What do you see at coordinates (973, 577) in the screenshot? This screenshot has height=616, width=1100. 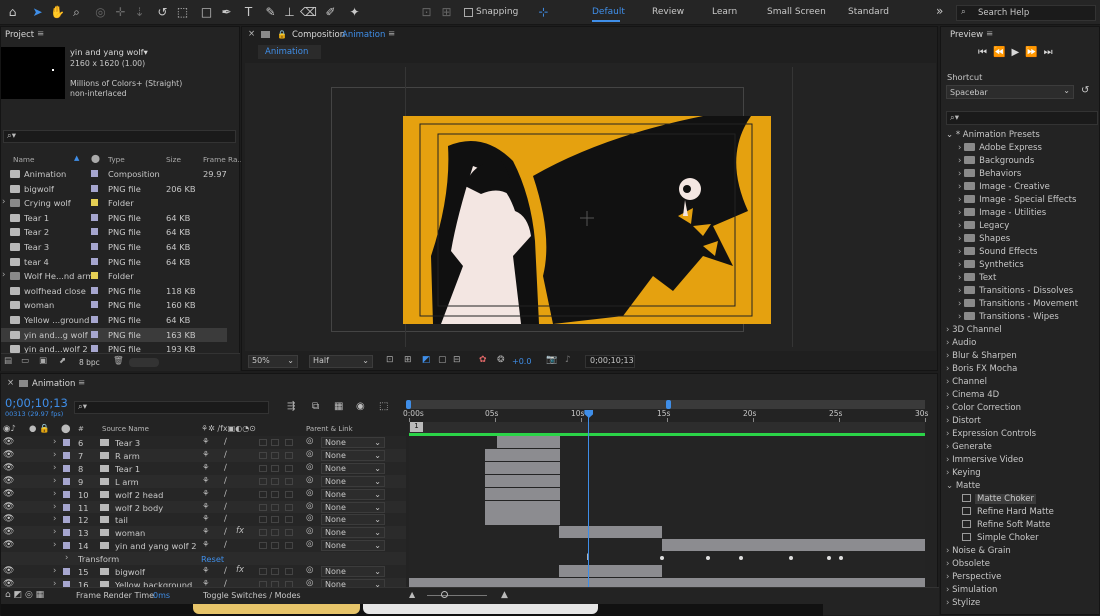 I see `effect-category: › Perspective` at bounding box center [973, 577].